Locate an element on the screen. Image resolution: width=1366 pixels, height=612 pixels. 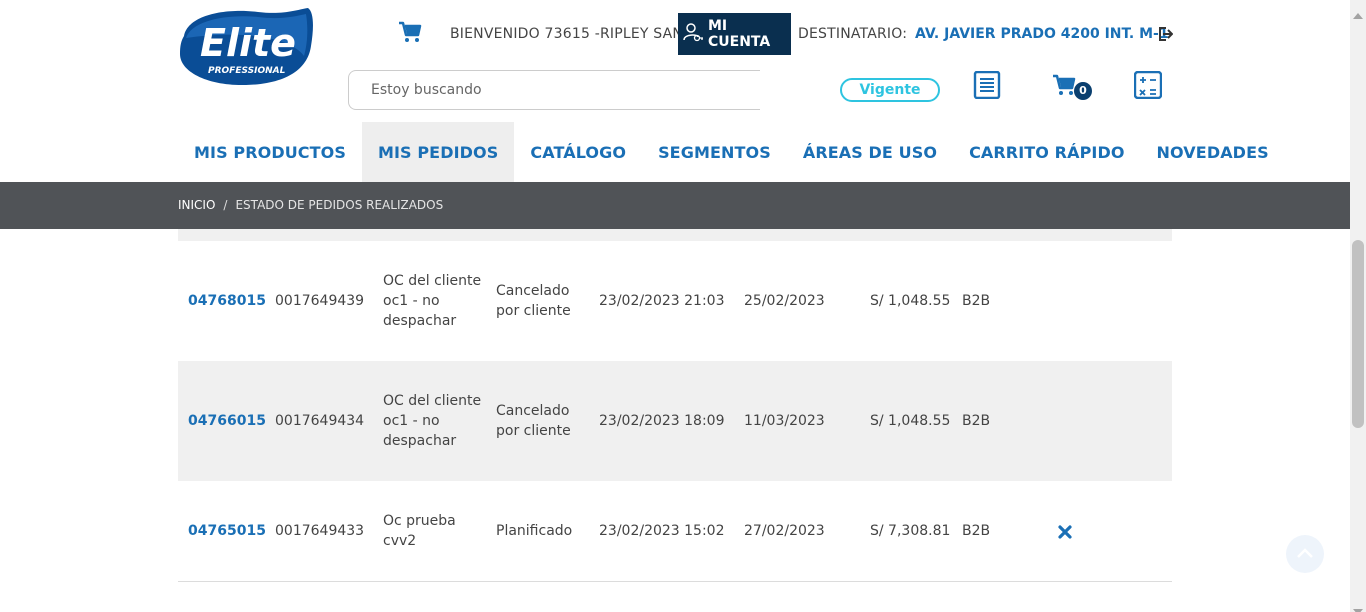
document-number: 0017649439 is located at coordinates (320, 301).